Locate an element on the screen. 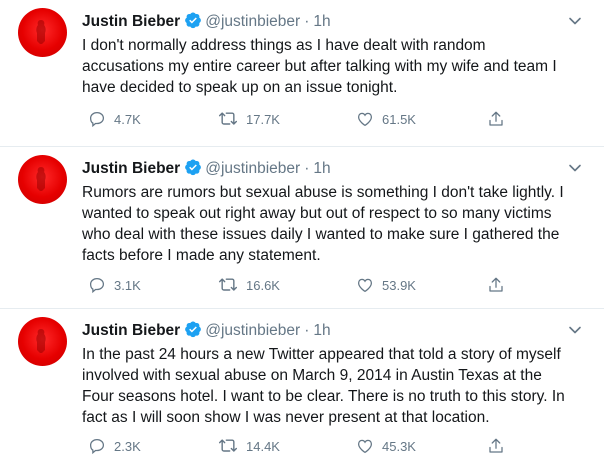  retweet-button: 17.7K is located at coordinates (249, 119).